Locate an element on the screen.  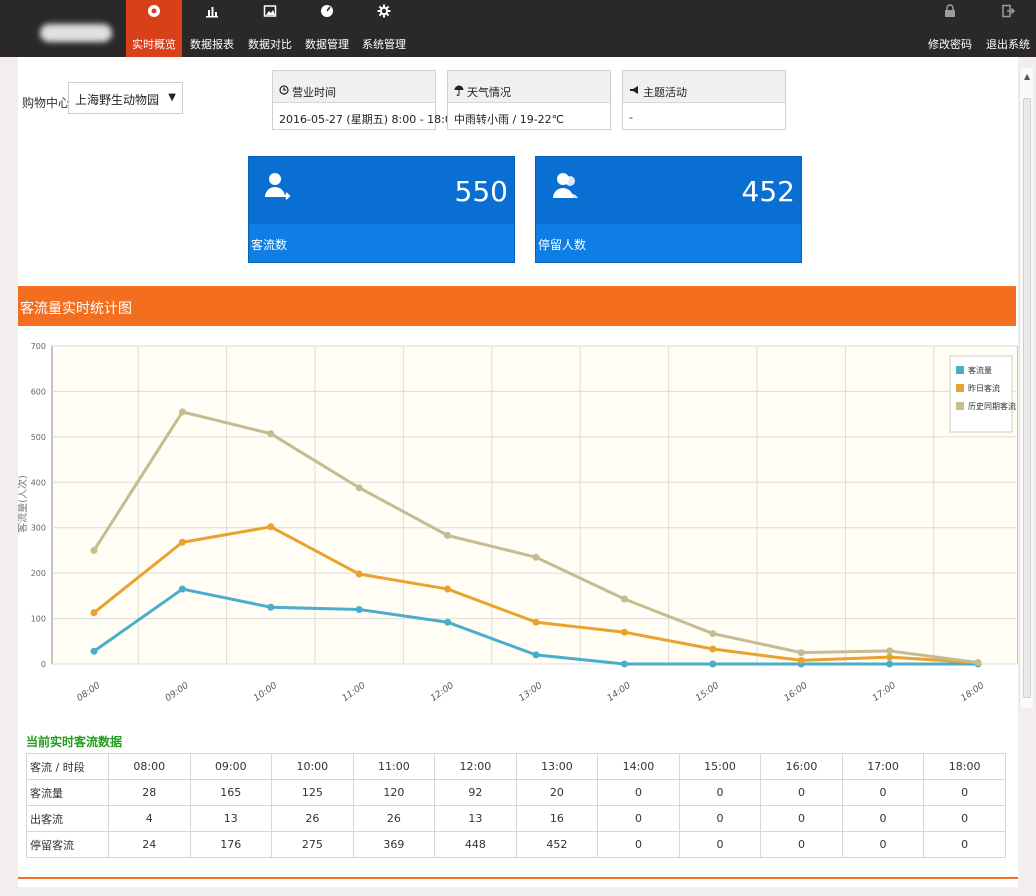
divider is located at coordinates (518, 878).